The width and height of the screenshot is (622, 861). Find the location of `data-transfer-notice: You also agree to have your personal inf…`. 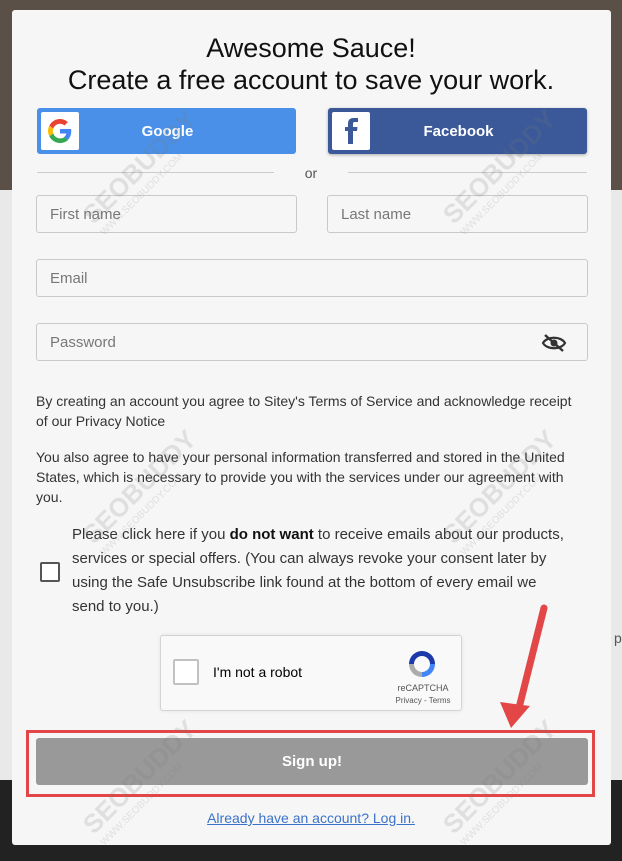

data-transfer-notice: You also agree to have your personal inf… is located at coordinates (300, 477).